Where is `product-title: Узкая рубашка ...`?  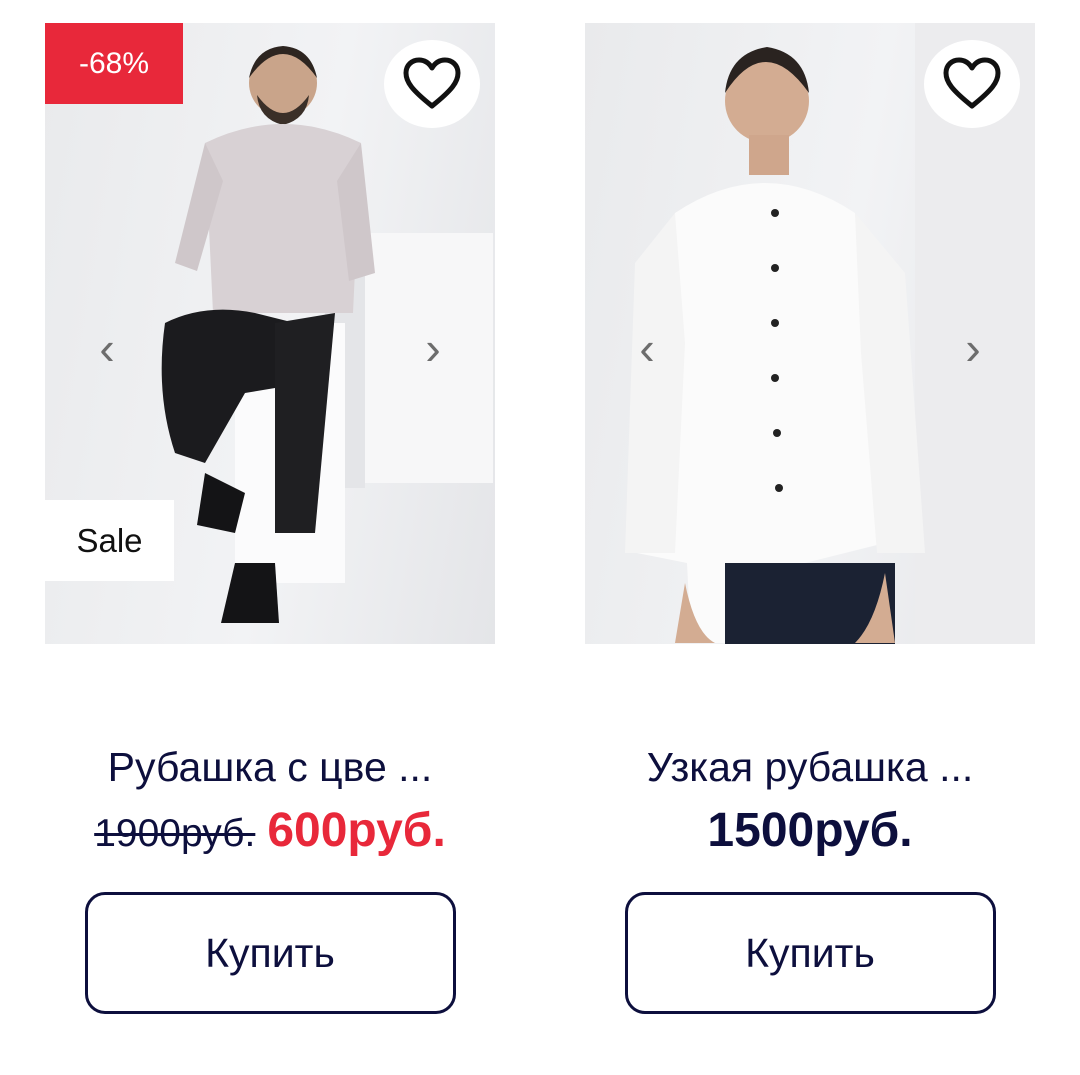 product-title: Узкая рубашка ... is located at coordinates (810, 767).